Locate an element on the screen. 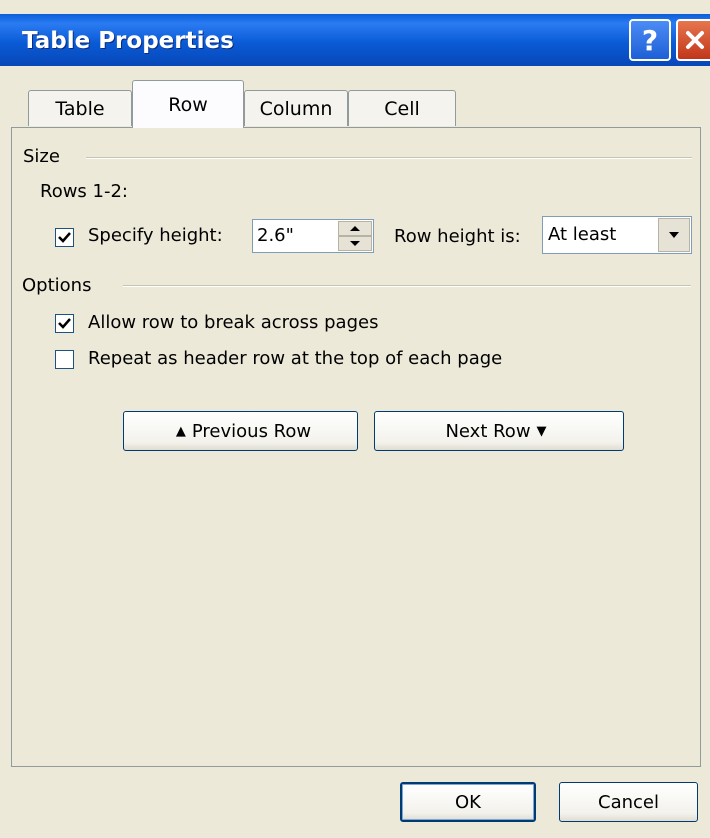 This screenshot has height=838, width=710. tab-table-label: Table is located at coordinates (80, 108).